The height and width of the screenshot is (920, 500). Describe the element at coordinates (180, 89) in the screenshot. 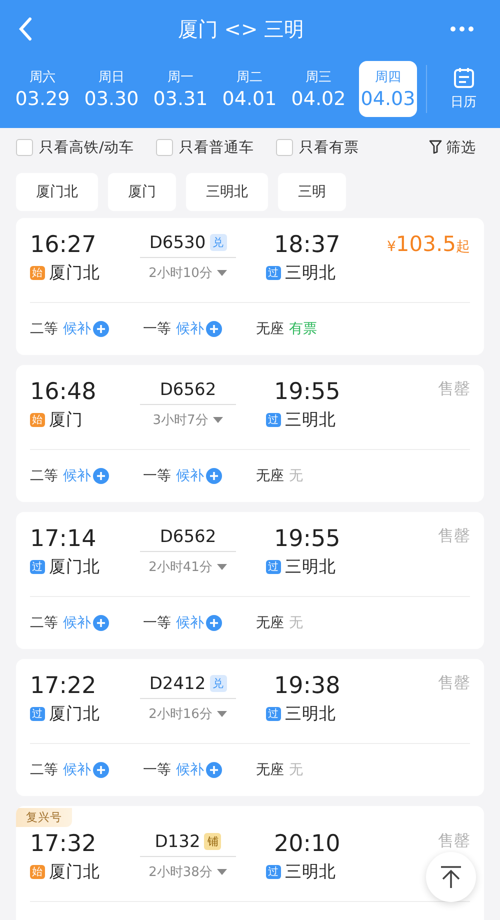

I see `date-tab: 周一 03.31` at that location.